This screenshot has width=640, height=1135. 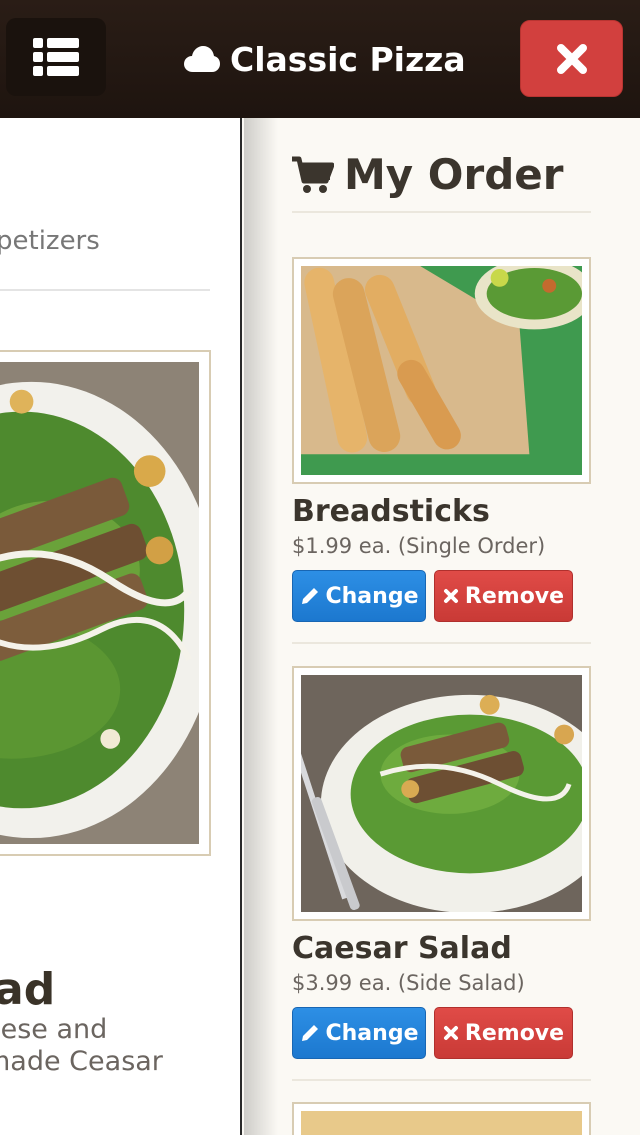 What do you see at coordinates (419, 546) in the screenshot?
I see `order-item-price: $1.99 ea. (Single Order)` at bounding box center [419, 546].